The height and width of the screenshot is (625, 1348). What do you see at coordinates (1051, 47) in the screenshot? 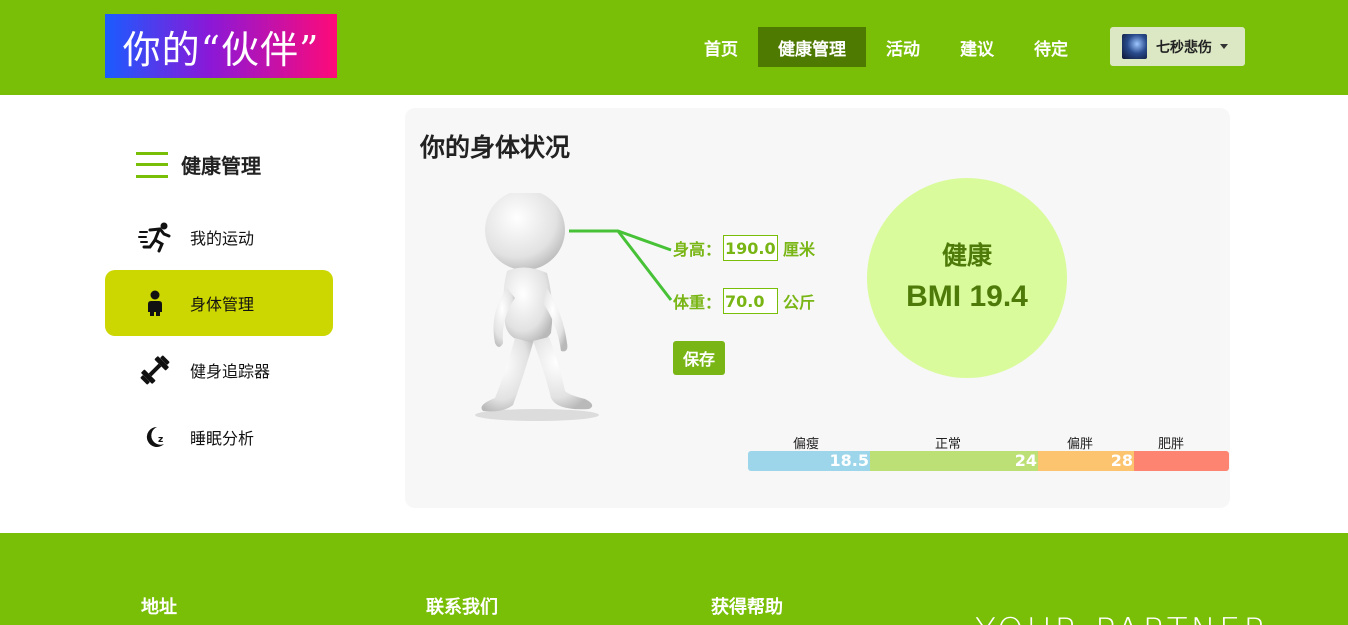
I see `nav-pending: 待定` at bounding box center [1051, 47].